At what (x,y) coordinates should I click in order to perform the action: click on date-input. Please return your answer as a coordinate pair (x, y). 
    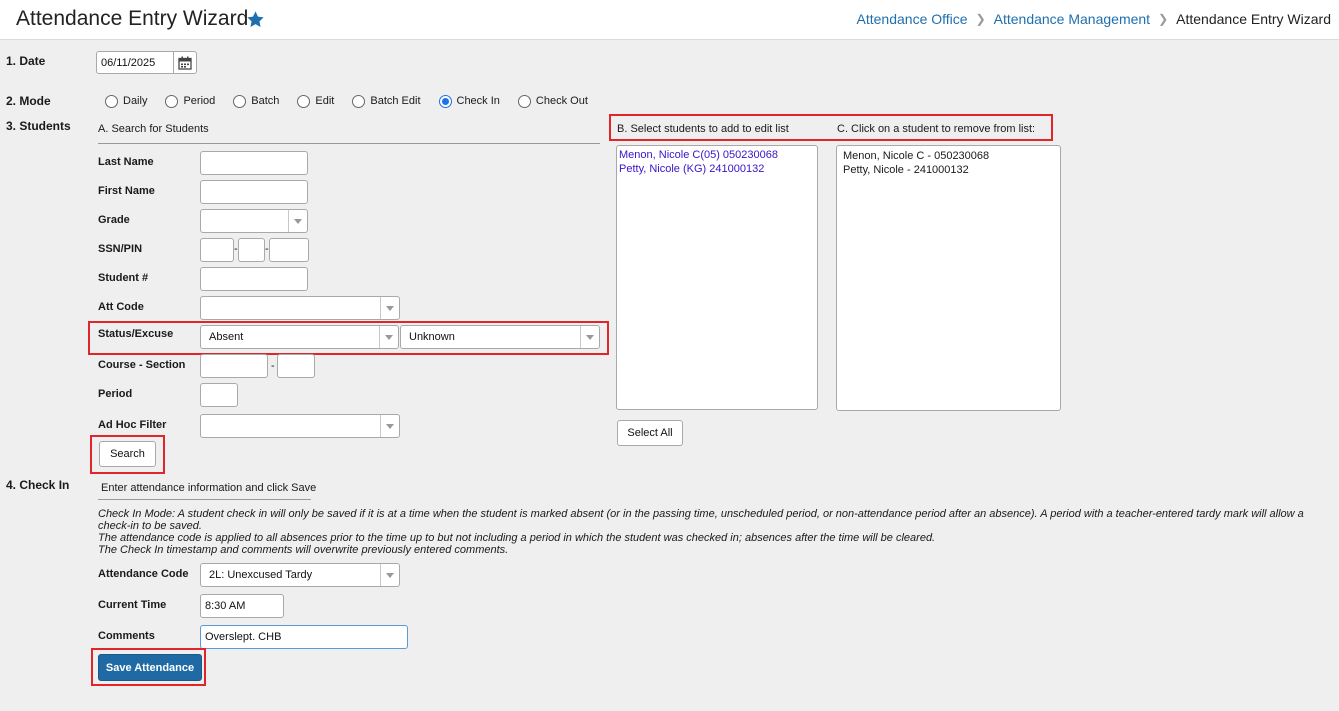
    Looking at the image, I should click on (135, 62).